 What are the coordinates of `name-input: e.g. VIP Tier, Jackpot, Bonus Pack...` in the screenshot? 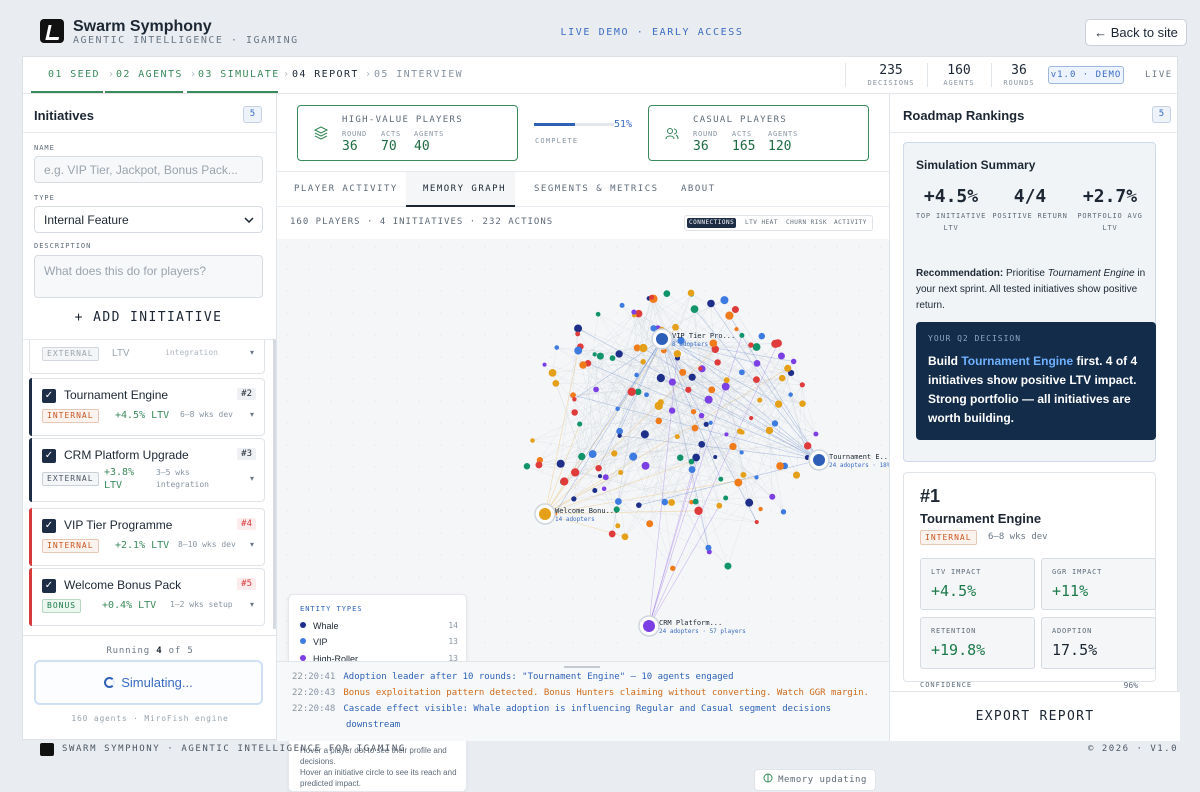 It's located at (148, 169).